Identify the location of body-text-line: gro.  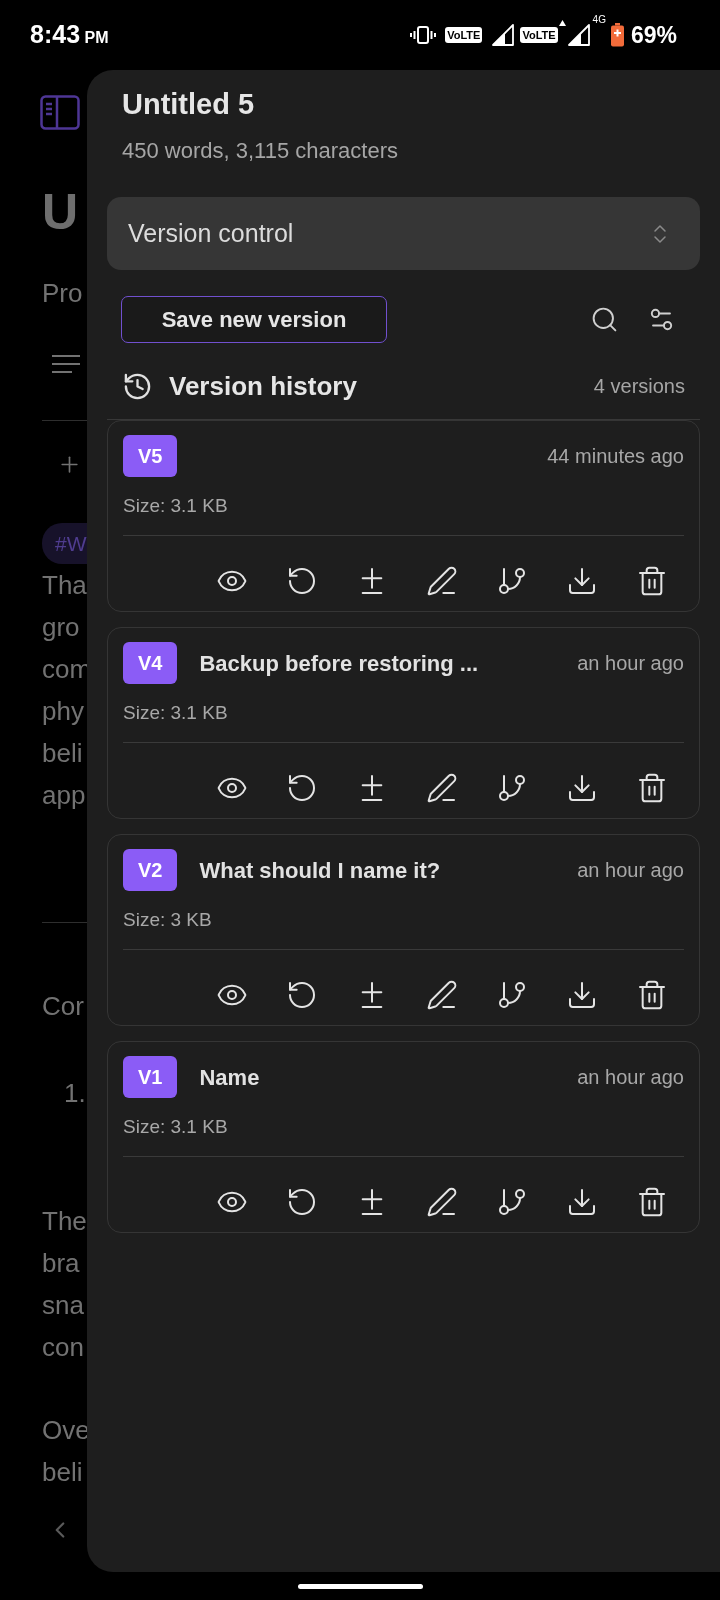
(61, 627).